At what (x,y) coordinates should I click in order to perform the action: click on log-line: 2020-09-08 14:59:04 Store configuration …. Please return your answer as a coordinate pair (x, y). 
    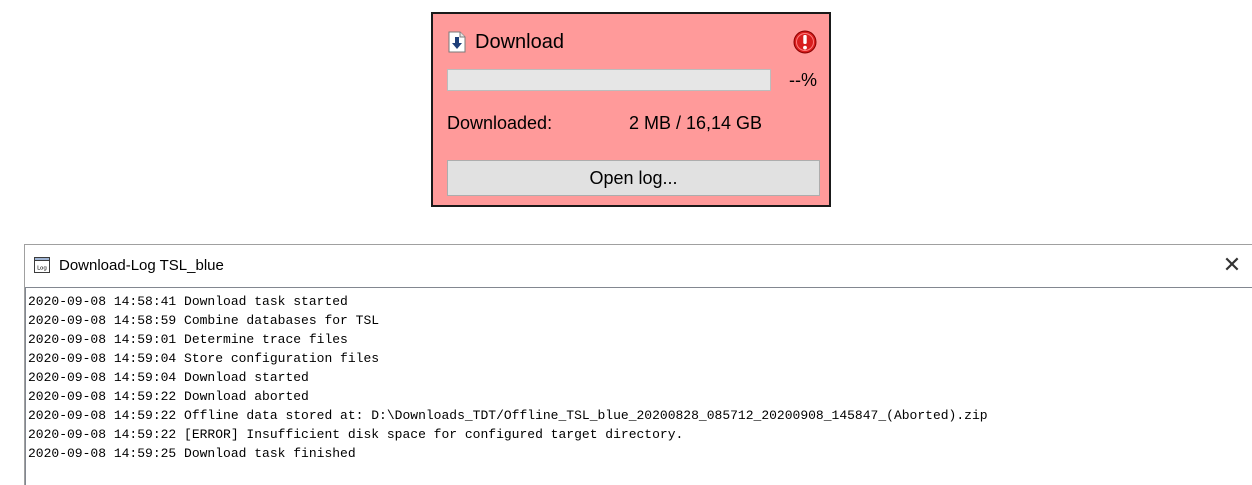
    Looking at the image, I should click on (204, 358).